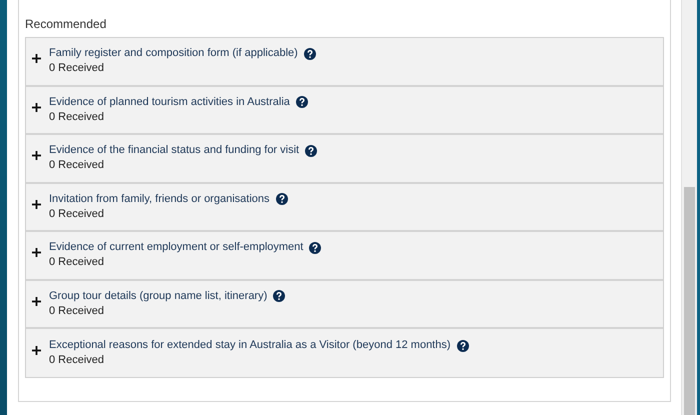 This screenshot has height=415, width=700. I want to click on item-title: Evidence of current employment or self-employment, so click(176, 247).